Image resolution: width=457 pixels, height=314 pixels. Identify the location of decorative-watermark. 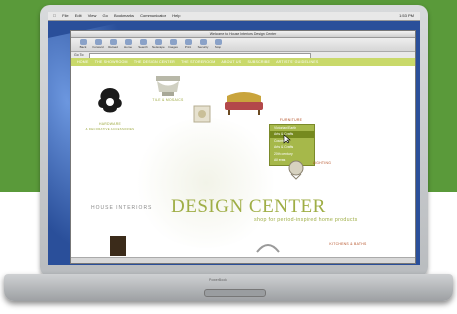
(206, 183).